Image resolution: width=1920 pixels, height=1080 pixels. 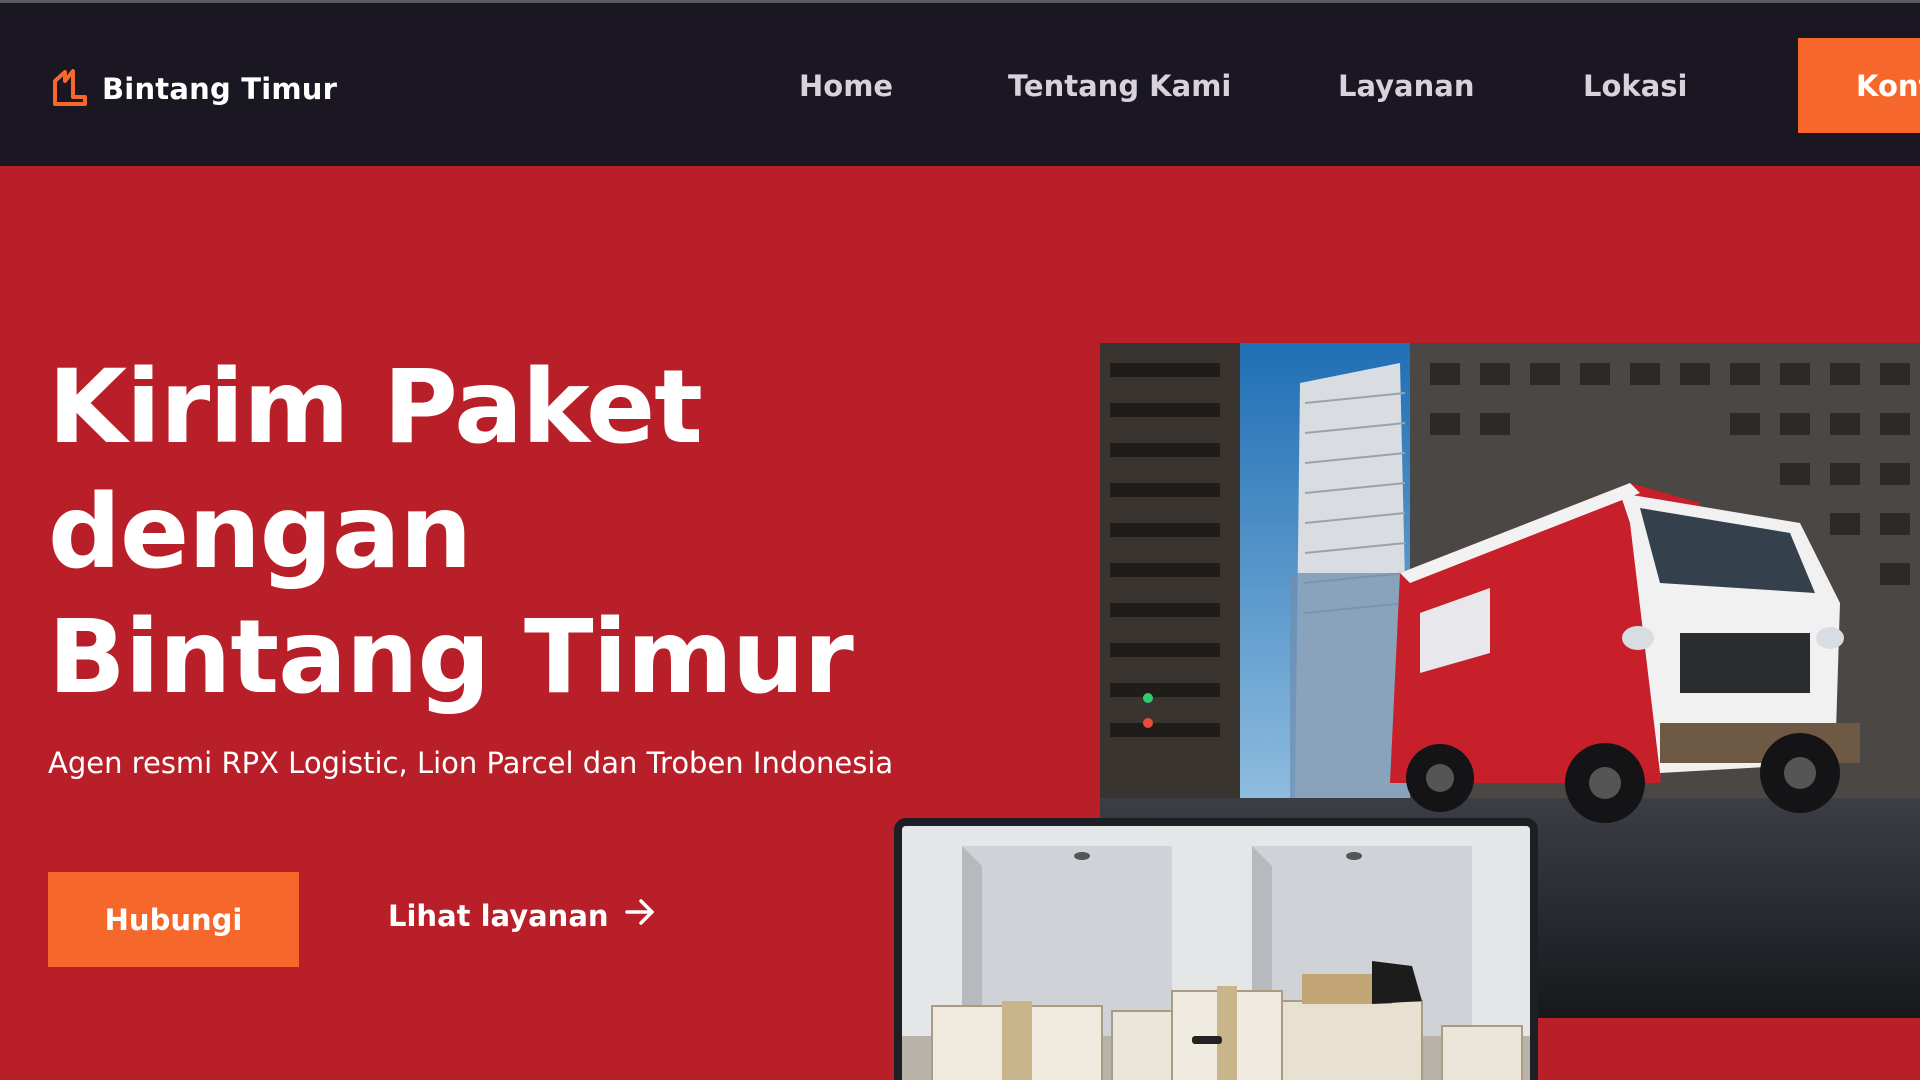 What do you see at coordinates (173, 919) in the screenshot?
I see `hubungi-button: Hubungi` at bounding box center [173, 919].